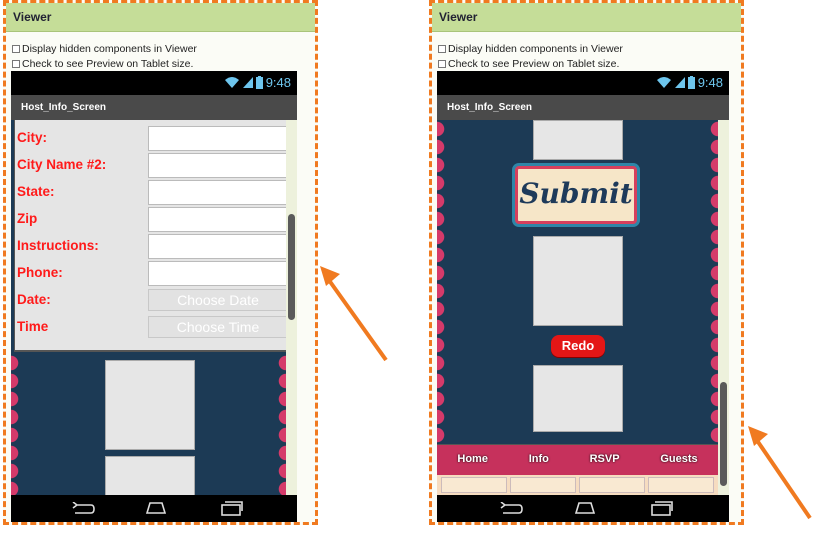 The height and width of the screenshot is (536, 820). I want to click on submit-button: Submit, so click(576, 195).